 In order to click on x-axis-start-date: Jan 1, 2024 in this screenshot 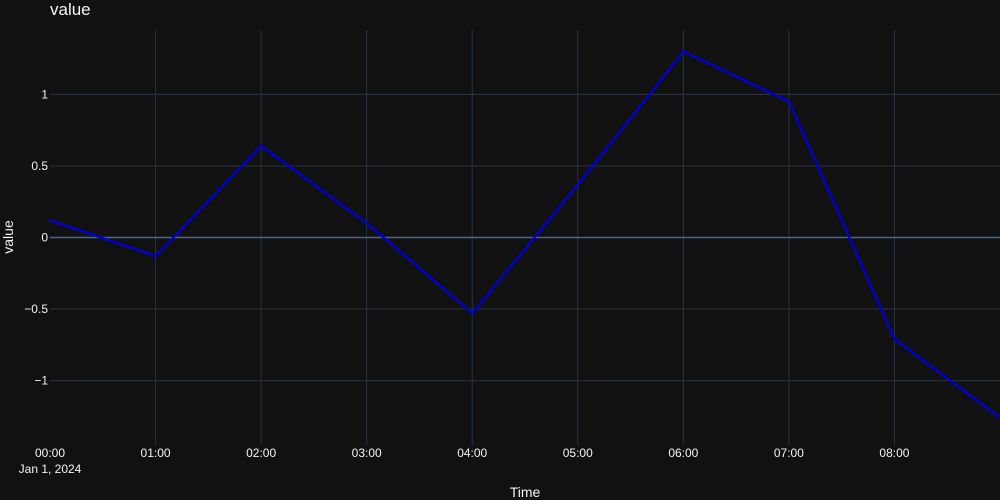, I will do `click(50, 469)`.